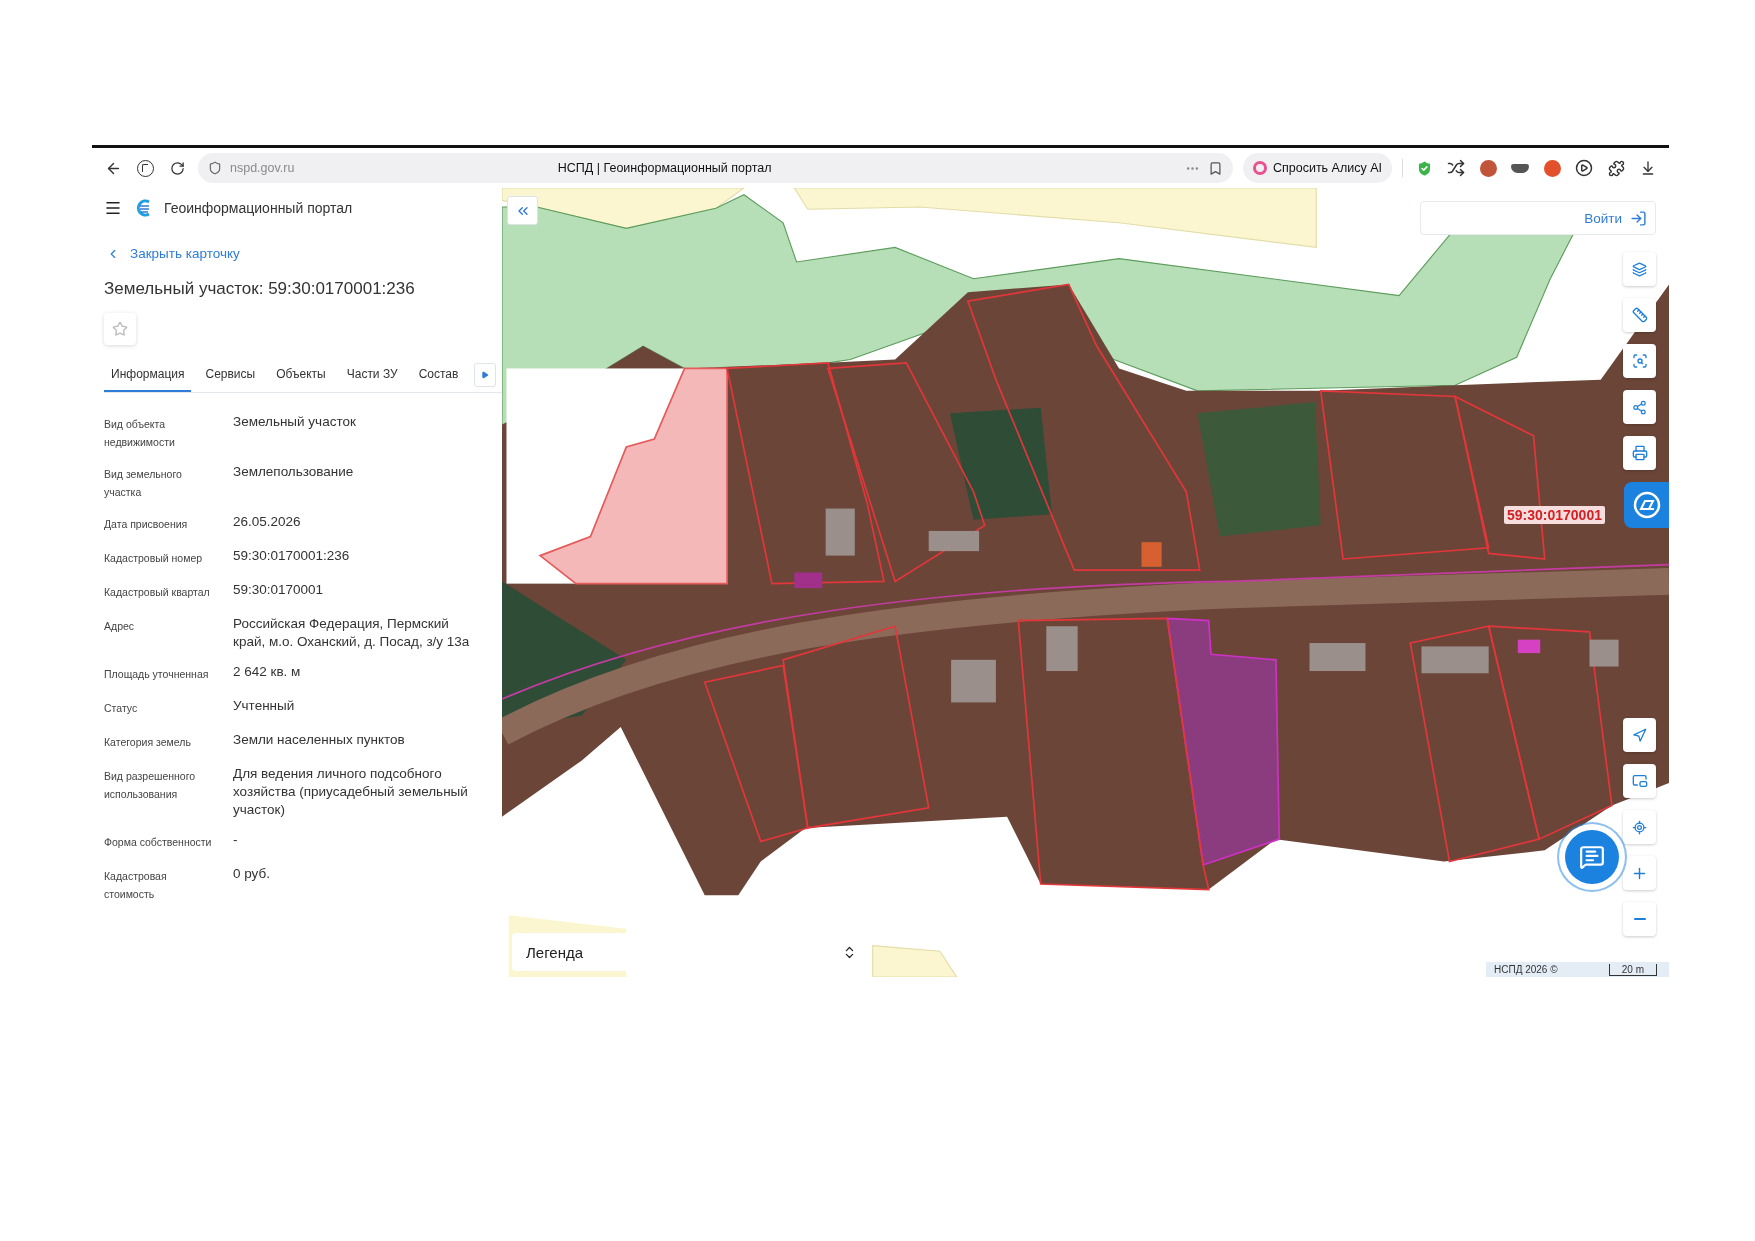 The height and width of the screenshot is (1241, 1755). I want to click on field-value: Земельный участок, so click(295, 422).